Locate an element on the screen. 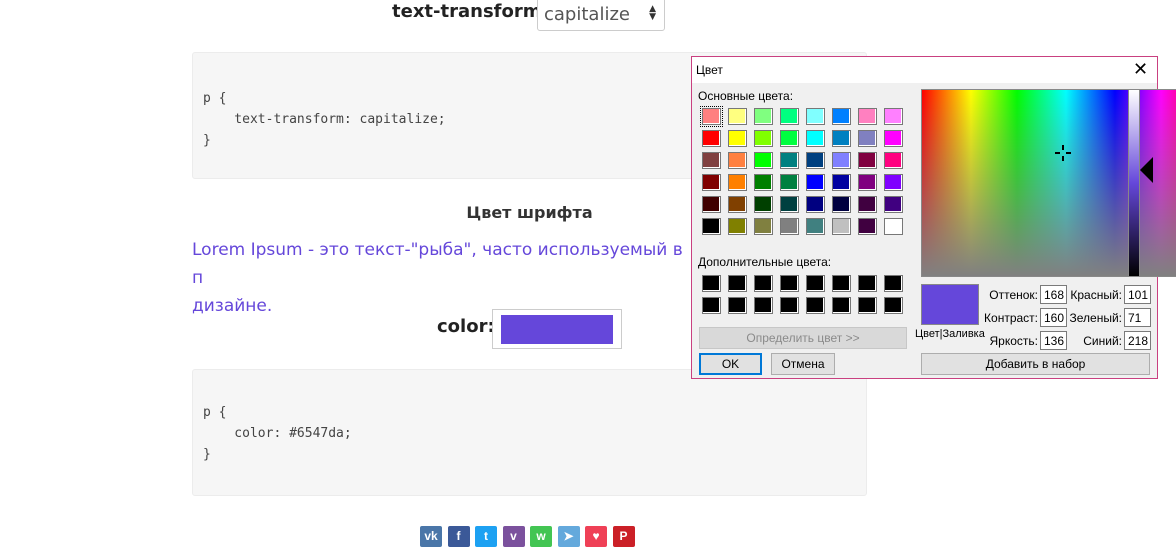  green-input: 71 is located at coordinates (1137, 317).